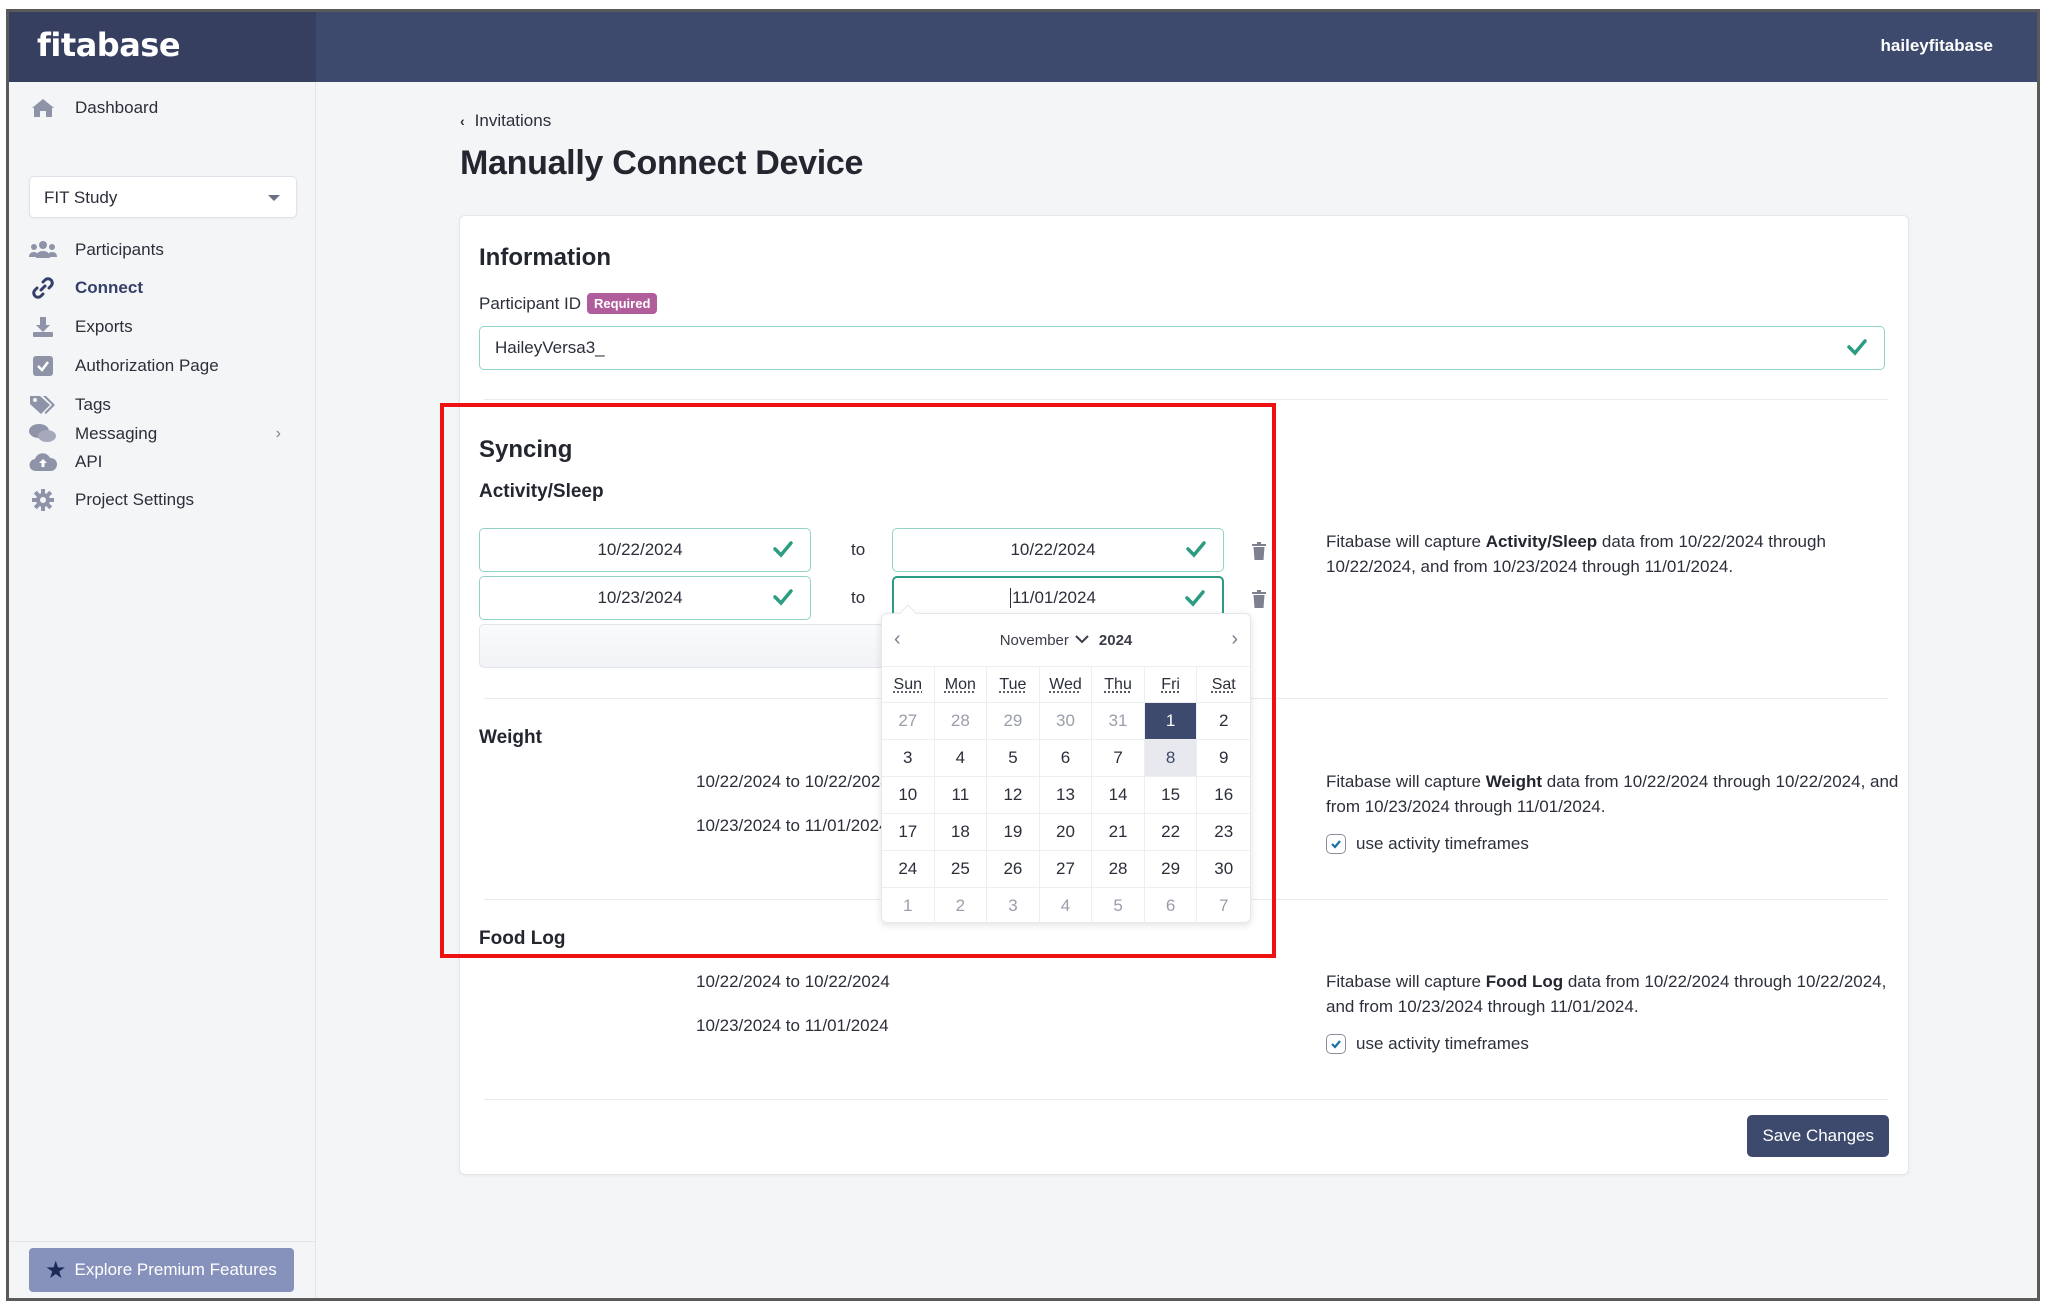 The width and height of the screenshot is (2048, 1308). Describe the element at coordinates (908, 795) in the screenshot. I see `calendar-day: 10` at that location.